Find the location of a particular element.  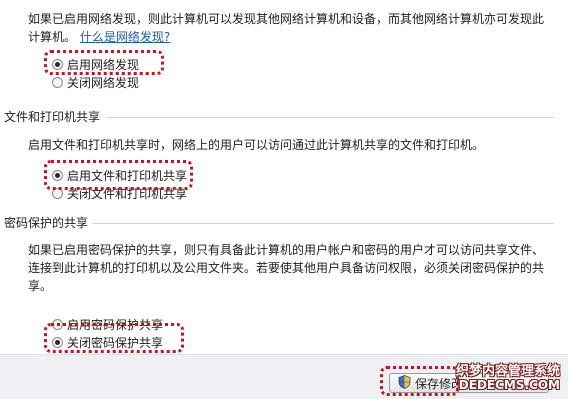

radio-label: 关闭密码保护共享 is located at coordinates (115, 342).